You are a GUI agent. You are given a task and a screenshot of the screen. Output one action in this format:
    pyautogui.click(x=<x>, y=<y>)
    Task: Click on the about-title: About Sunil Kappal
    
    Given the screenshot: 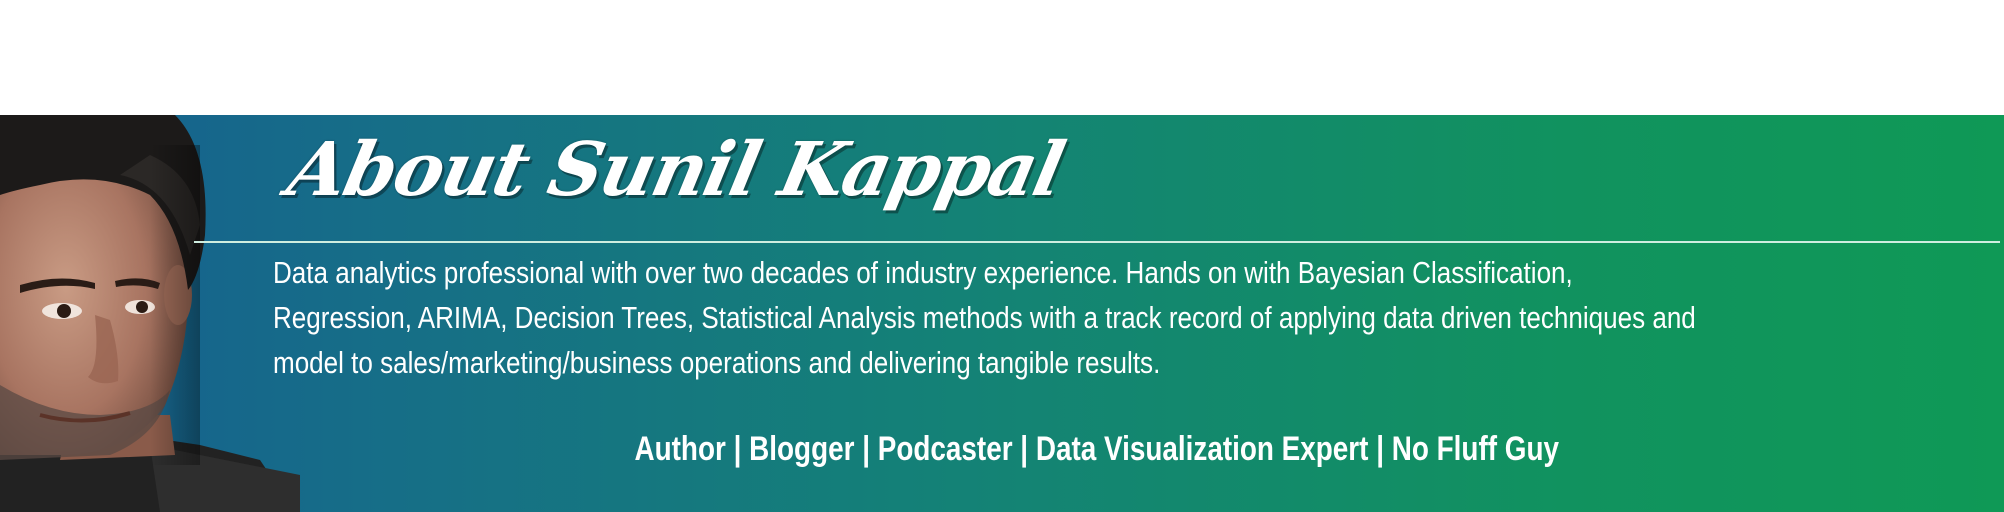 What is the action you would take?
    pyautogui.click(x=675, y=170)
    